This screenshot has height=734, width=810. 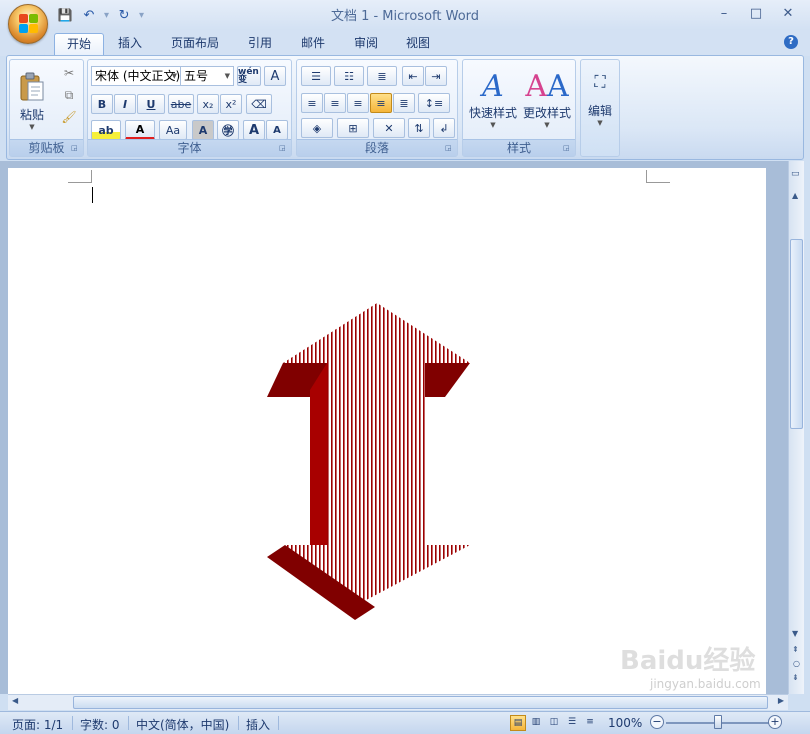 I want to click on phonetic-guide-label: wén 变, so click(x=248, y=76).